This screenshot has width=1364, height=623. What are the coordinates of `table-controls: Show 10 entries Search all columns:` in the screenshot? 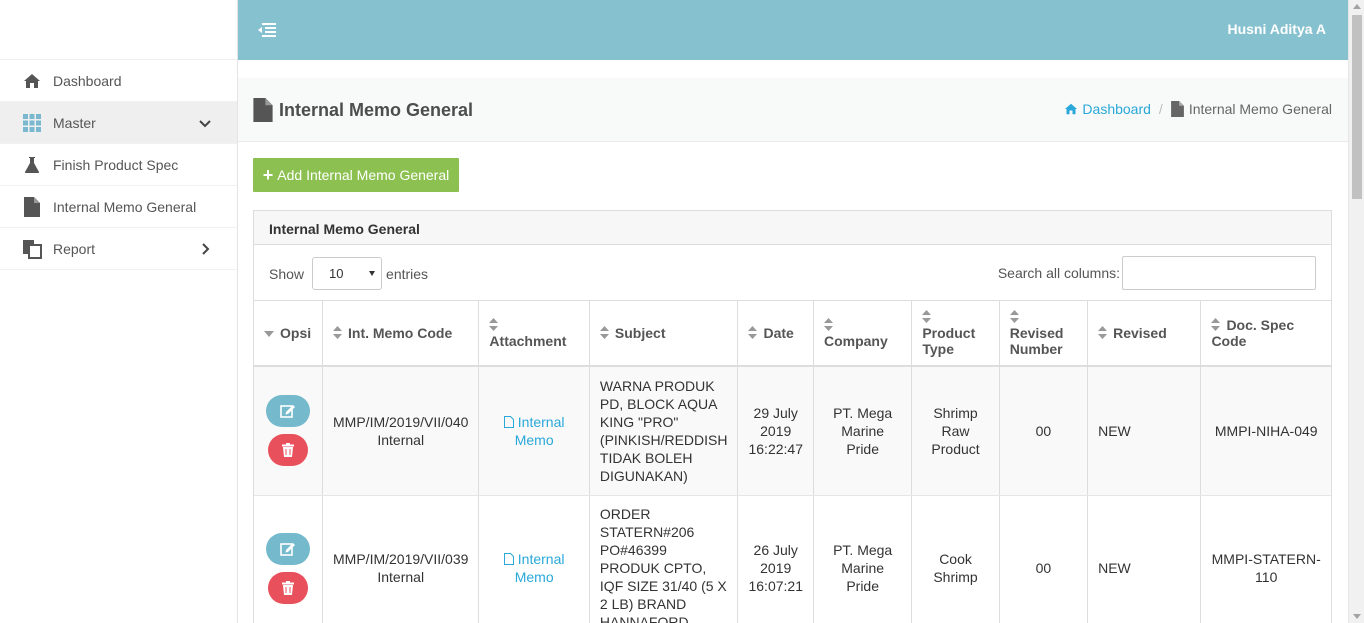 It's located at (792, 277).